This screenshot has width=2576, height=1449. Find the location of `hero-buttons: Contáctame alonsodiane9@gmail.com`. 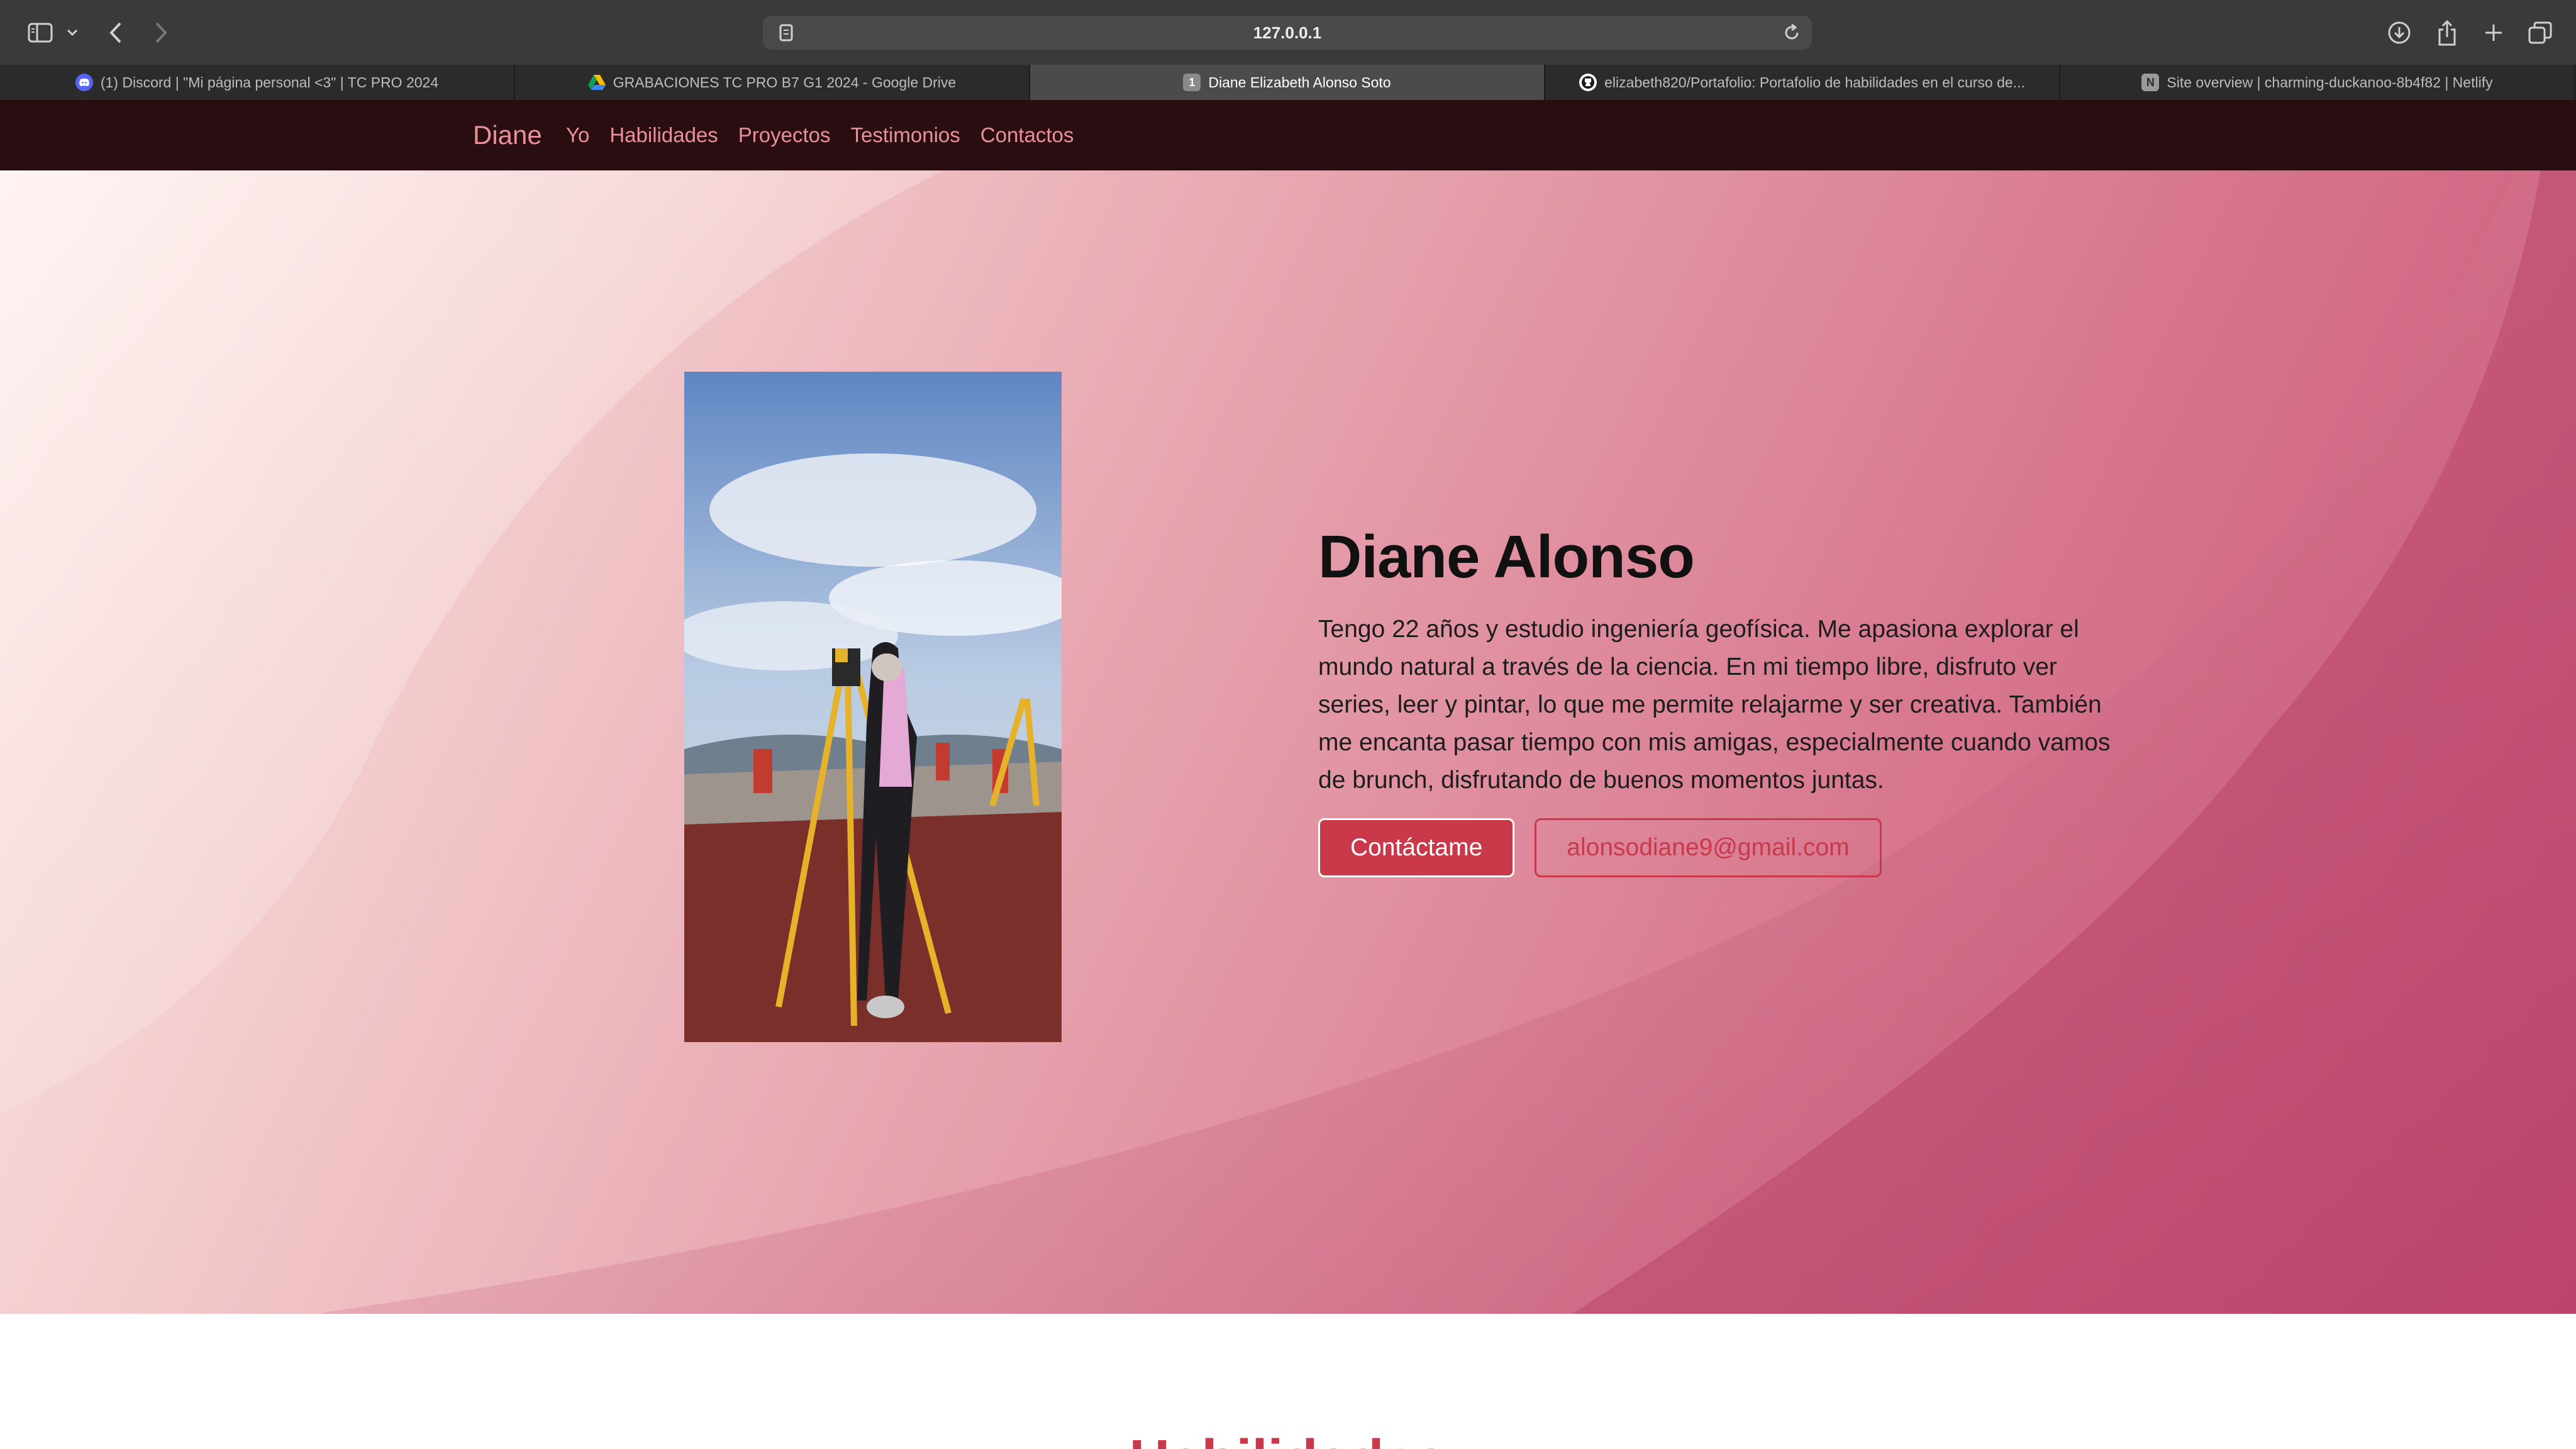

hero-buttons: Contáctame alonsodiane9@gmail.com is located at coordinates (1714, 847).